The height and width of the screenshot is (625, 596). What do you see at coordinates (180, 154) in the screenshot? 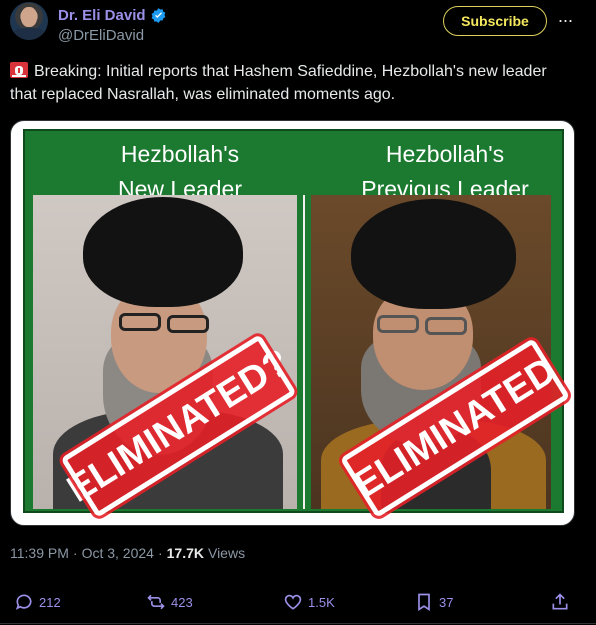
I see `left-title-line1: Hezbollah's` at bounding box center [180, 154].